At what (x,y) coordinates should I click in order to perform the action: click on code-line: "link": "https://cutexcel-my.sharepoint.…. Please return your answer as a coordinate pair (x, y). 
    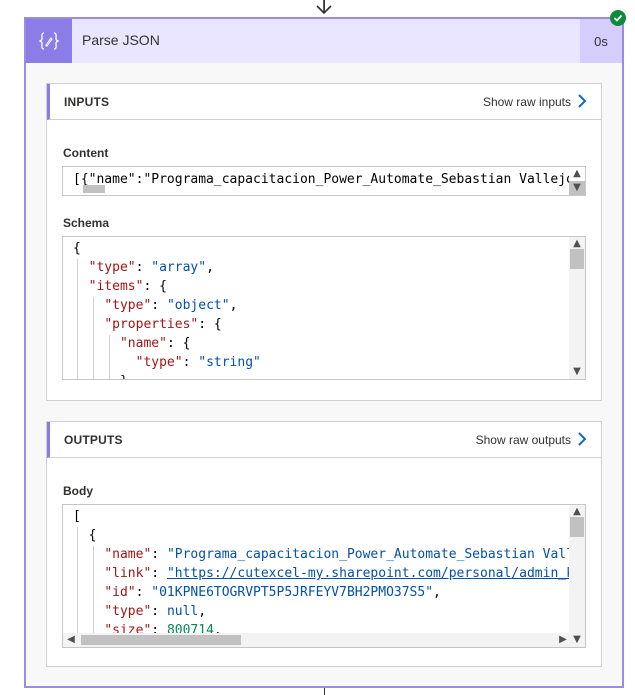
    Looking at the image, I should click on (345, 573).